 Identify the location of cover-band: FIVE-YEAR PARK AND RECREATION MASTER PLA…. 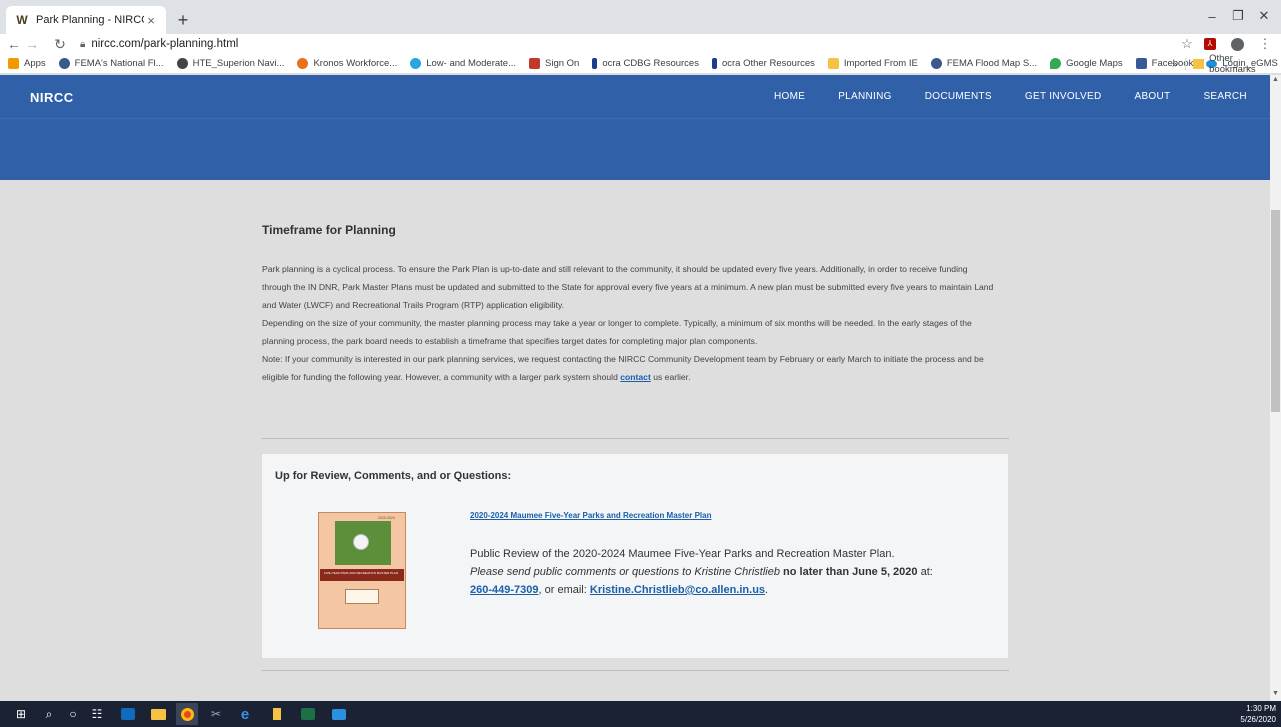
(362, 575).